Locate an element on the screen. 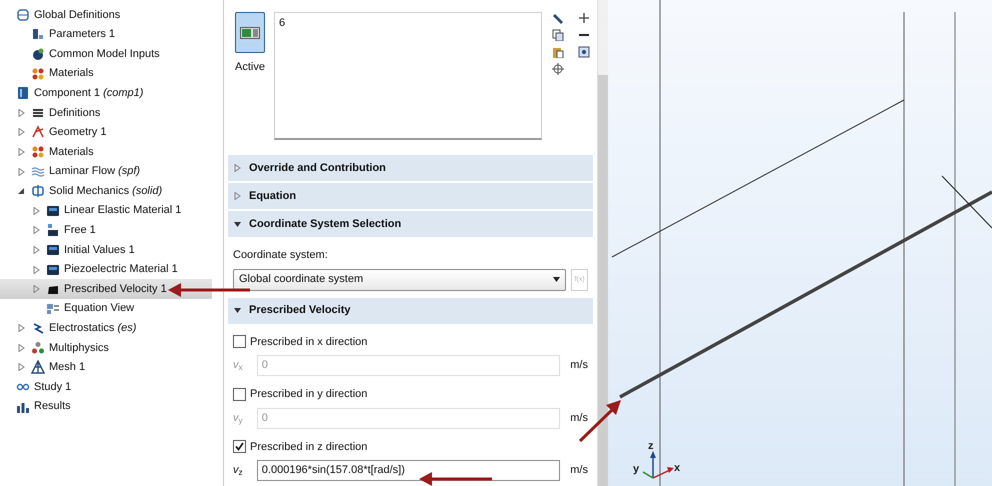  variable-symbol: v$_{x}$ is located at coordinates (238, 366).